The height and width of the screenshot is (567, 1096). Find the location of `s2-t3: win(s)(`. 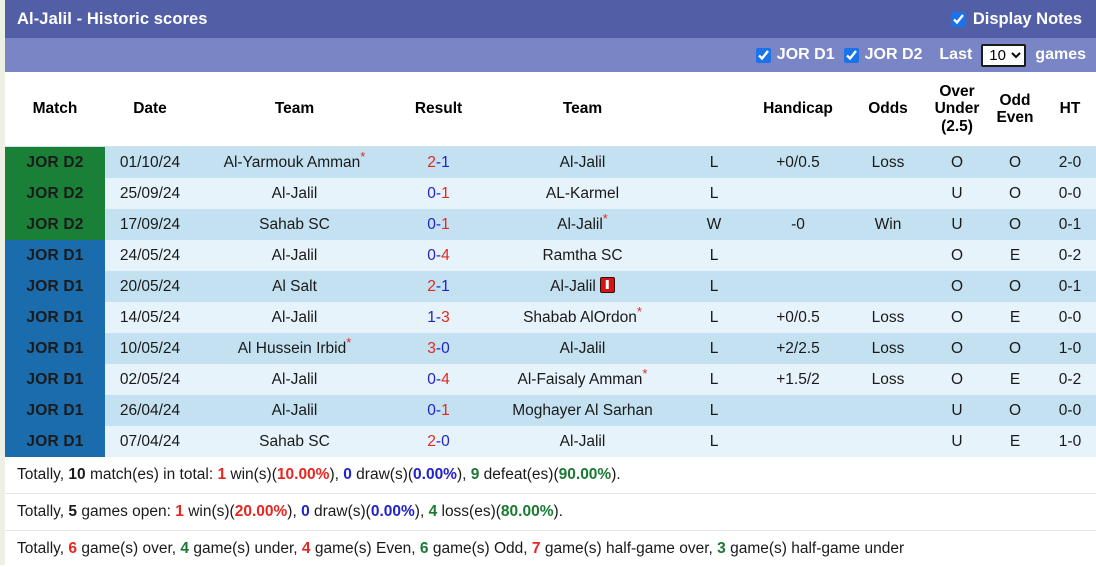

s2-t3: win(s)( is located at coordinates (209, 511).